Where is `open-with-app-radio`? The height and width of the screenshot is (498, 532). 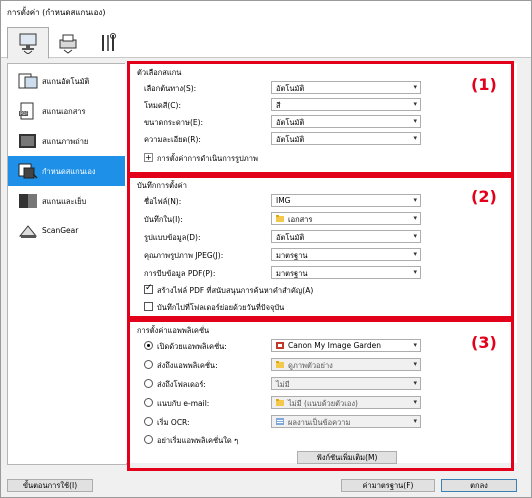 open-with-app-radio is located at coordinates (148, 345).